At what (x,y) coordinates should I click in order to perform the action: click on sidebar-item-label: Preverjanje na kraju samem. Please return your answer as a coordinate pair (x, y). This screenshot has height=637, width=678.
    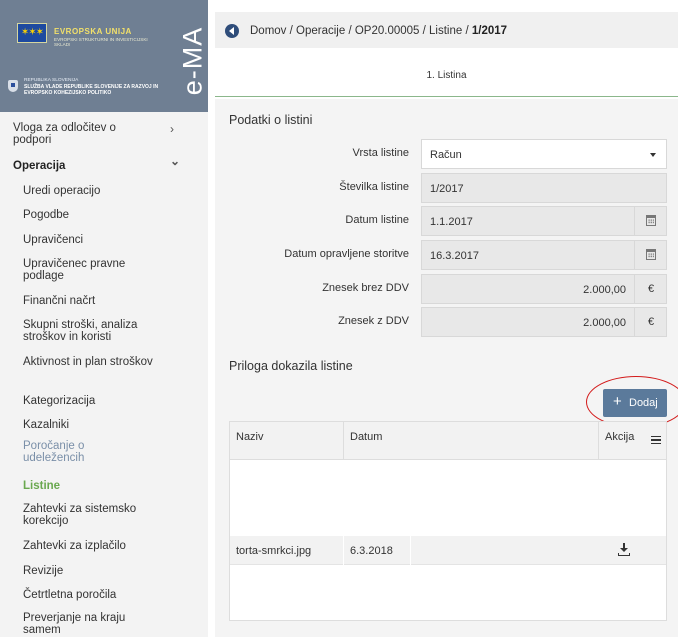
    Looking at the image, I should click on (74, 624).